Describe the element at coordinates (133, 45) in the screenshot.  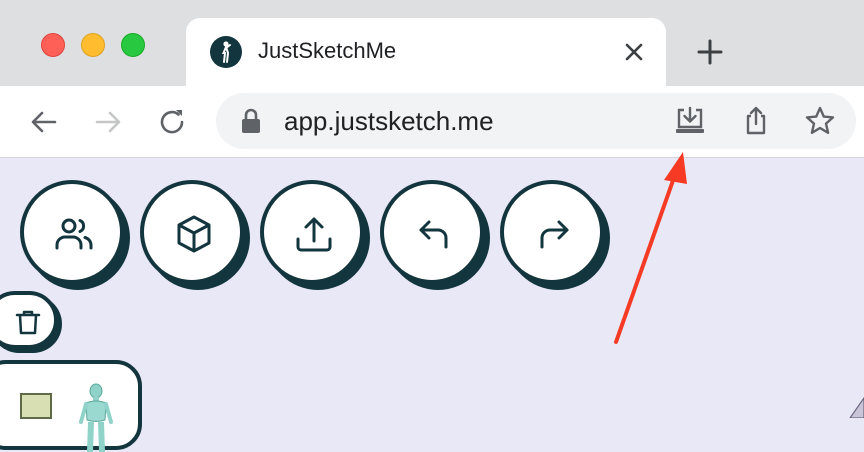
I see `window-zoom-button` at that location.